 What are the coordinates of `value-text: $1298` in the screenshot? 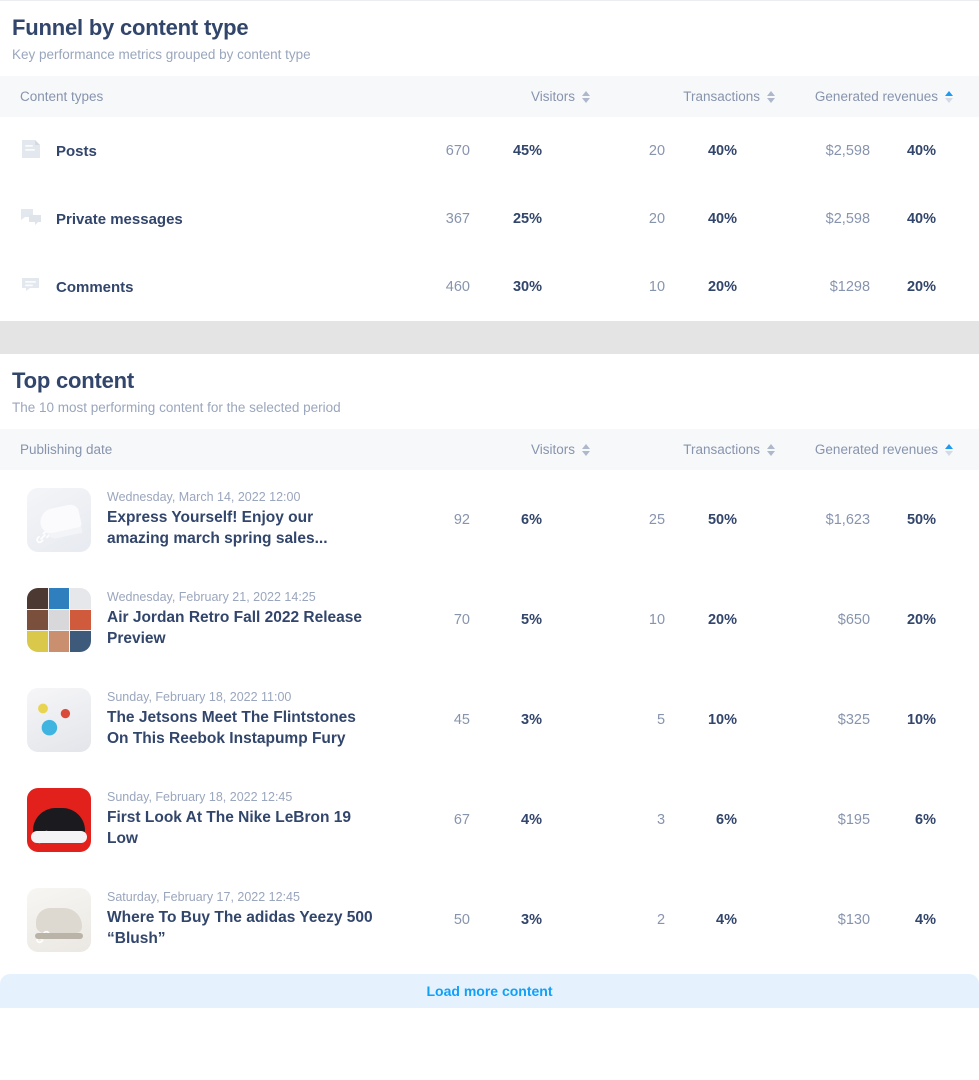 It's located at (850, 287).